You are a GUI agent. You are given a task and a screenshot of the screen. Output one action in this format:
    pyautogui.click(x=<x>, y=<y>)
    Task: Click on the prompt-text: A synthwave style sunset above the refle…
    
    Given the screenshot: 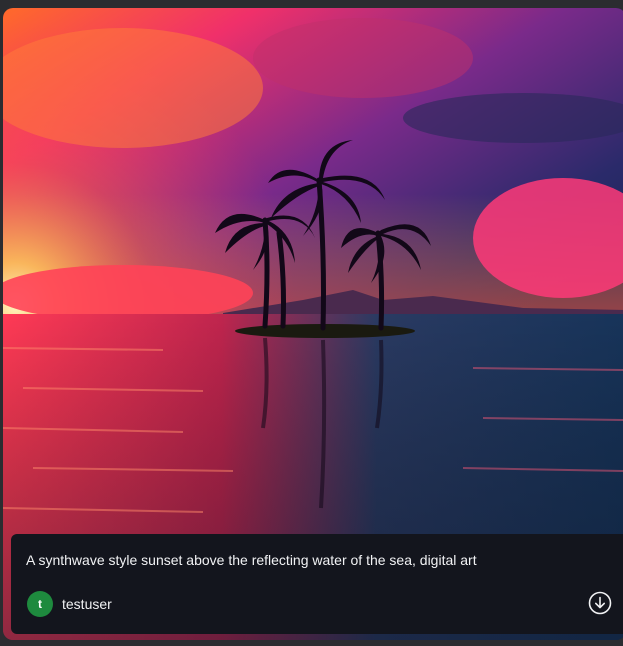 What is the action you would take?
    pyautogui.click(x=251, y=560)
    